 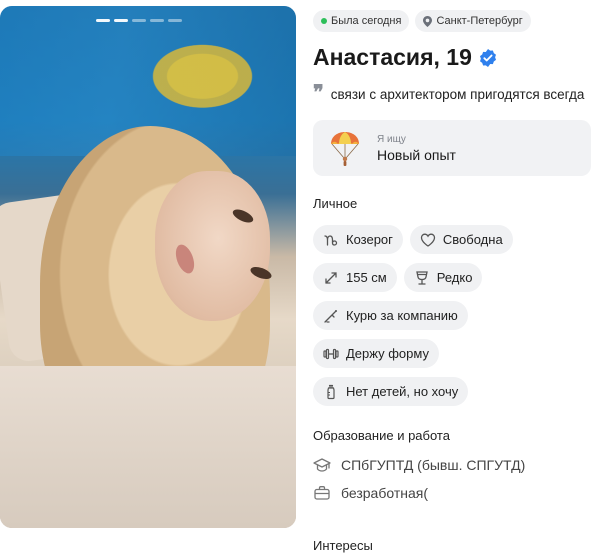 I want to click on education-job-text: безработная(, so click(x=385, y=493).